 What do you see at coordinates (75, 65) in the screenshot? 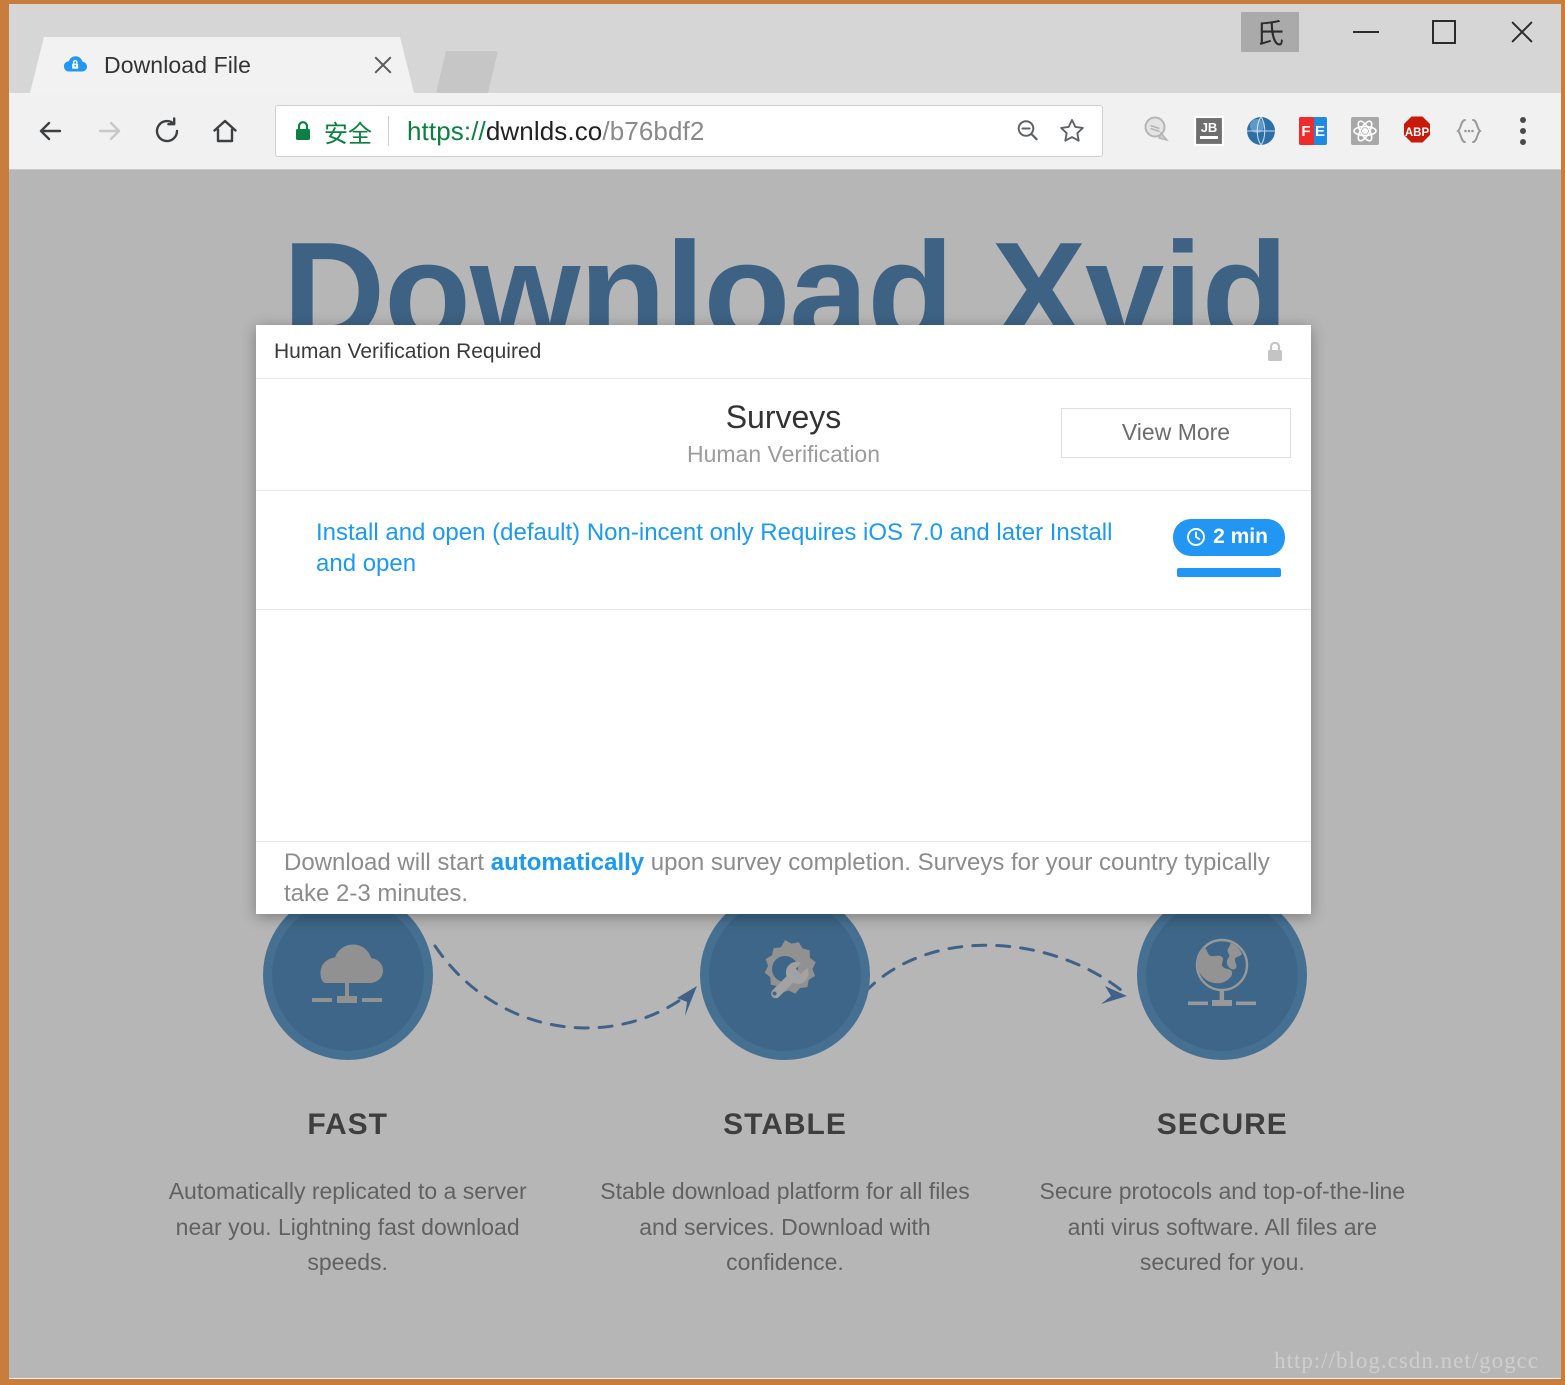
I see `cloud-lock-icon` at bounding box center [75, 65].